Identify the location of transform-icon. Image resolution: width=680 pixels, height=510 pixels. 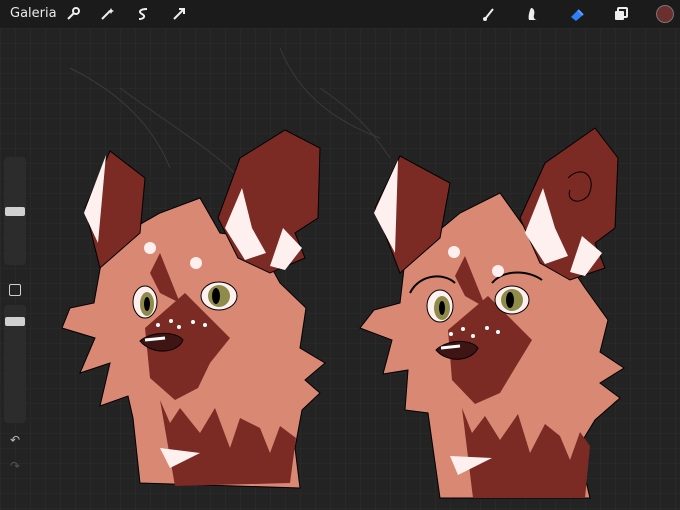
(179, 14).